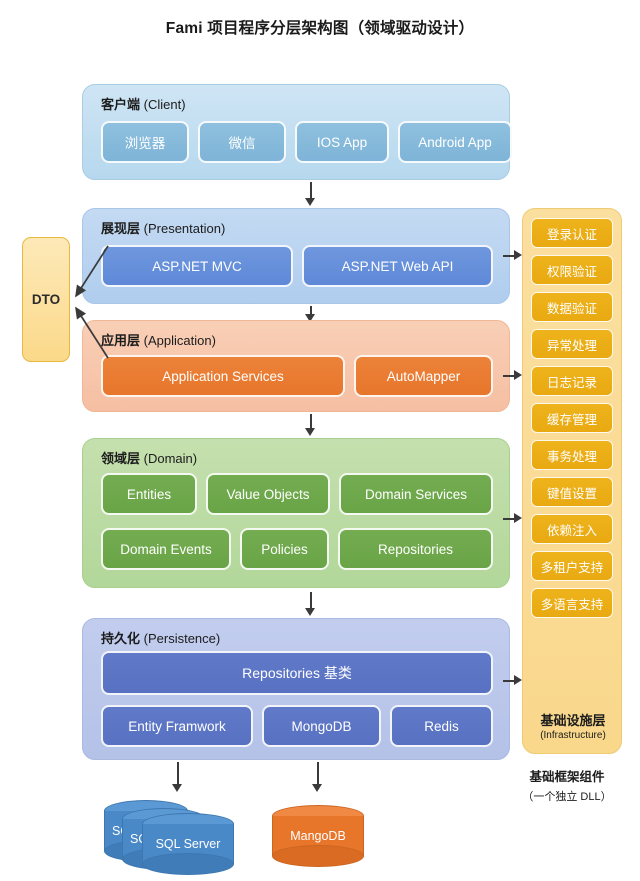 The height and width of the screenshot is (881, 640). Describe the element at coordinates (455, 142) in the screenshot. I see `node-android-app: Android App` at that location.